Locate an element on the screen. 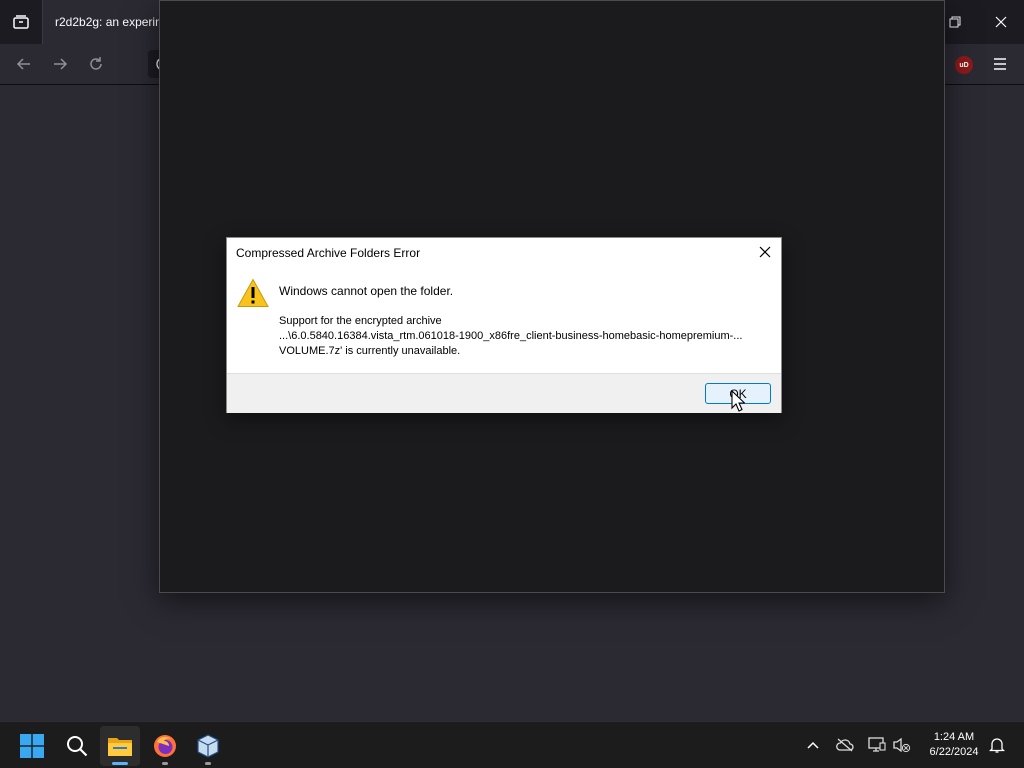  taskbar: 1:24 AM 6/22/2024 is located at coordinates (512, 744).